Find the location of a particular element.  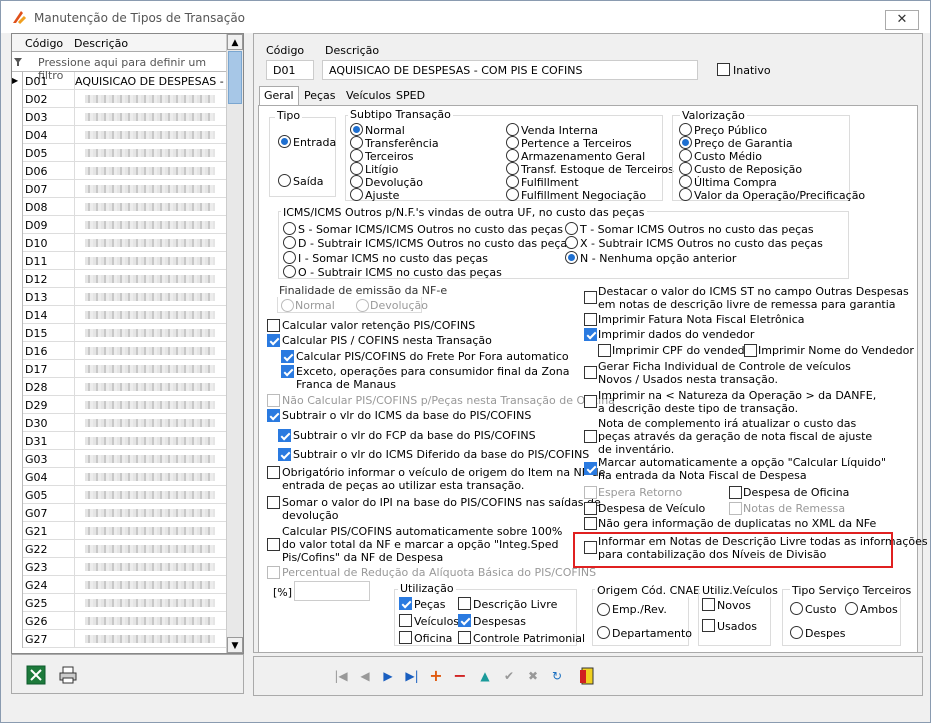

print-icon is located at coordinates (68, 675).